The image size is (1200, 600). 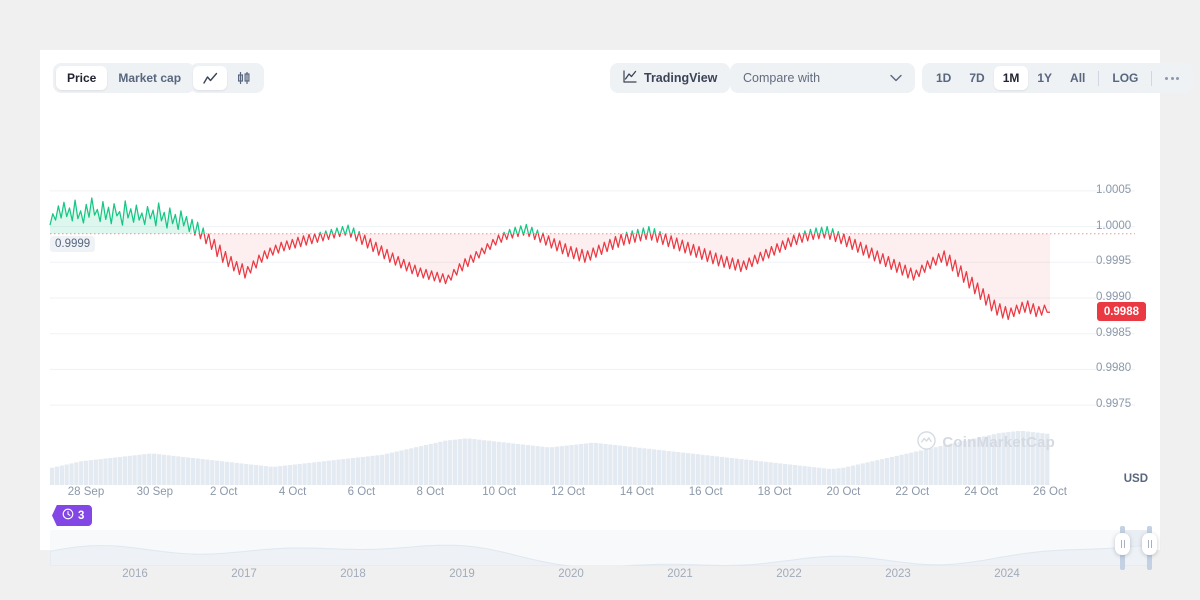 I want to click on time-range-group: 1D 7D 1M 1Y All LOG, so click(x=1058, y=78).